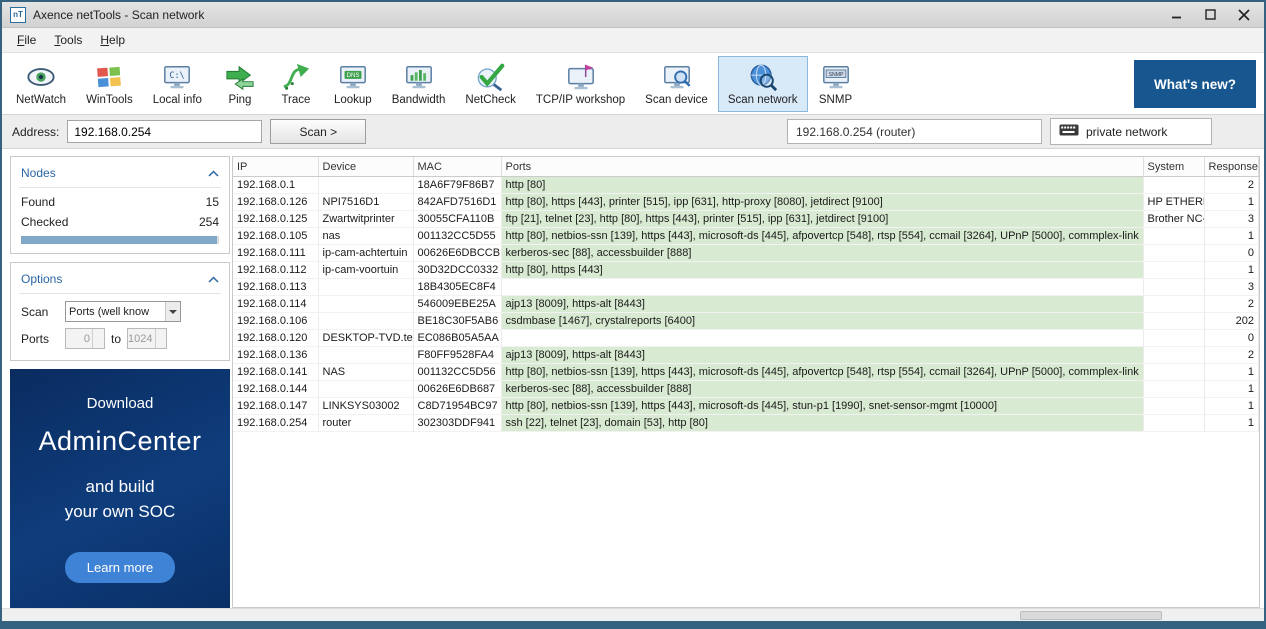  I want to click on toolbar-item-trace: Trace, so click(296, 84).